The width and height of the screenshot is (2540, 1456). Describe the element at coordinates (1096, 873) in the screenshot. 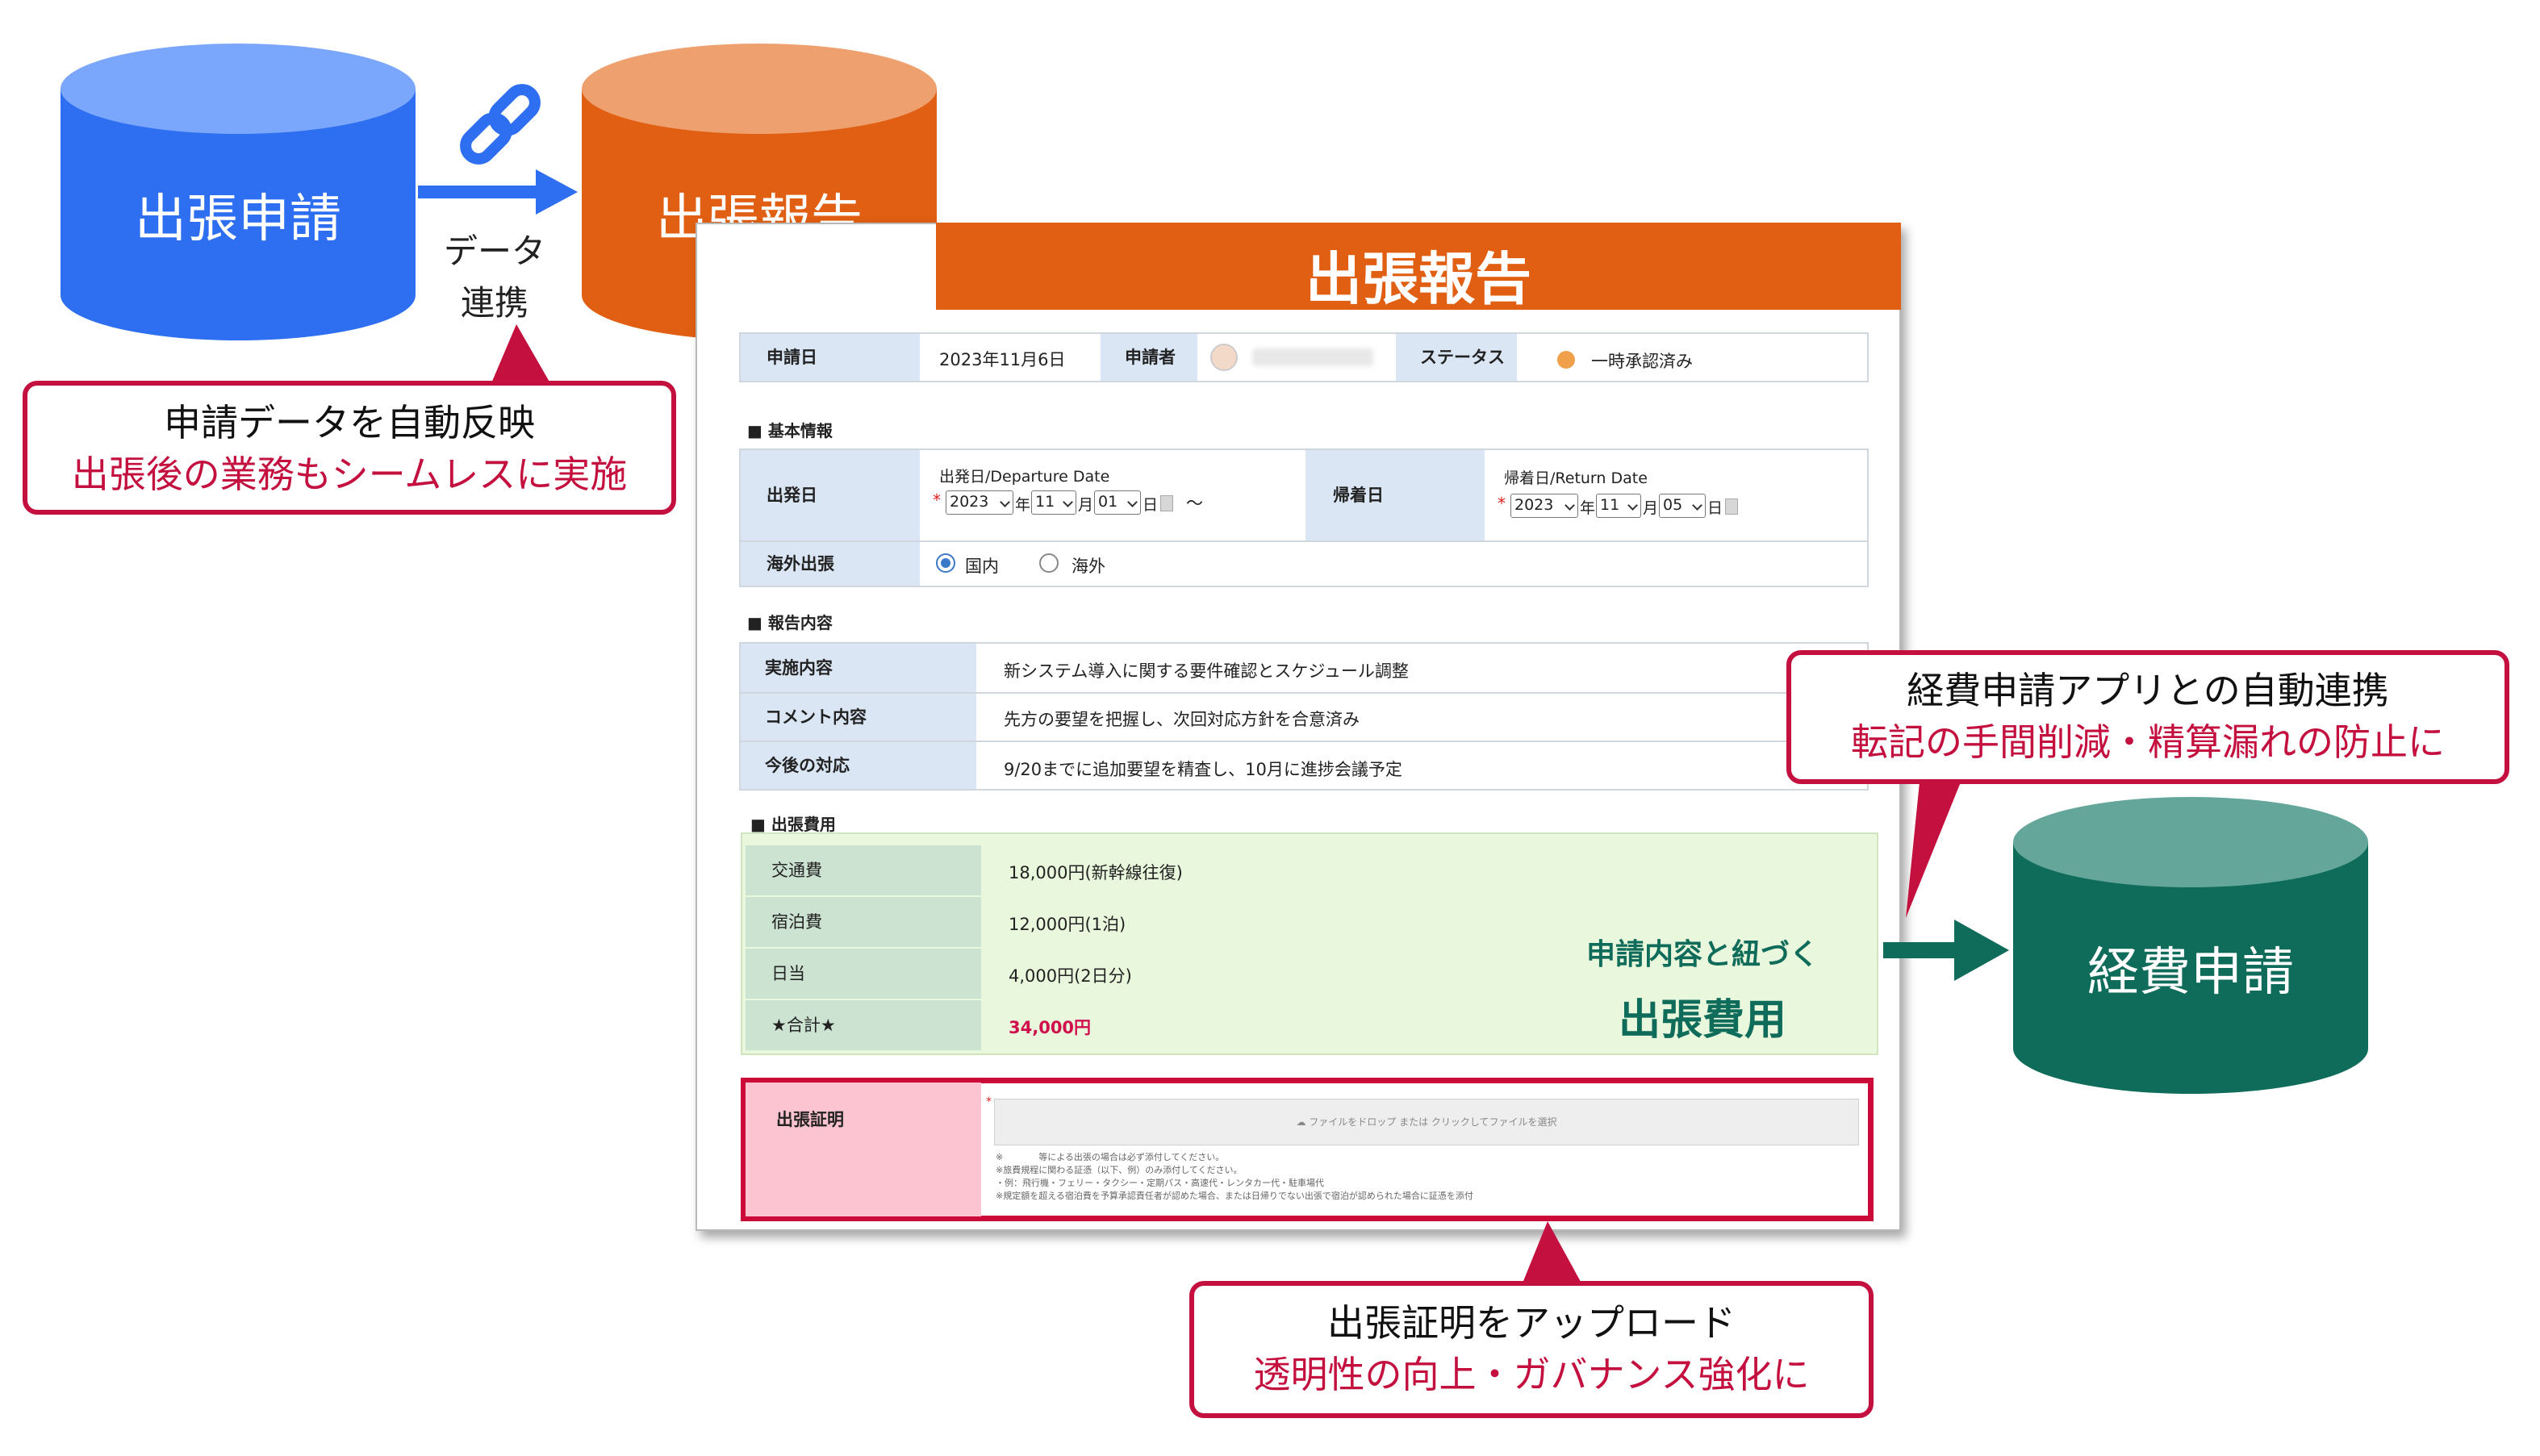

I see `cost-row-value: 18,000円(新幹線往復)` at that location.